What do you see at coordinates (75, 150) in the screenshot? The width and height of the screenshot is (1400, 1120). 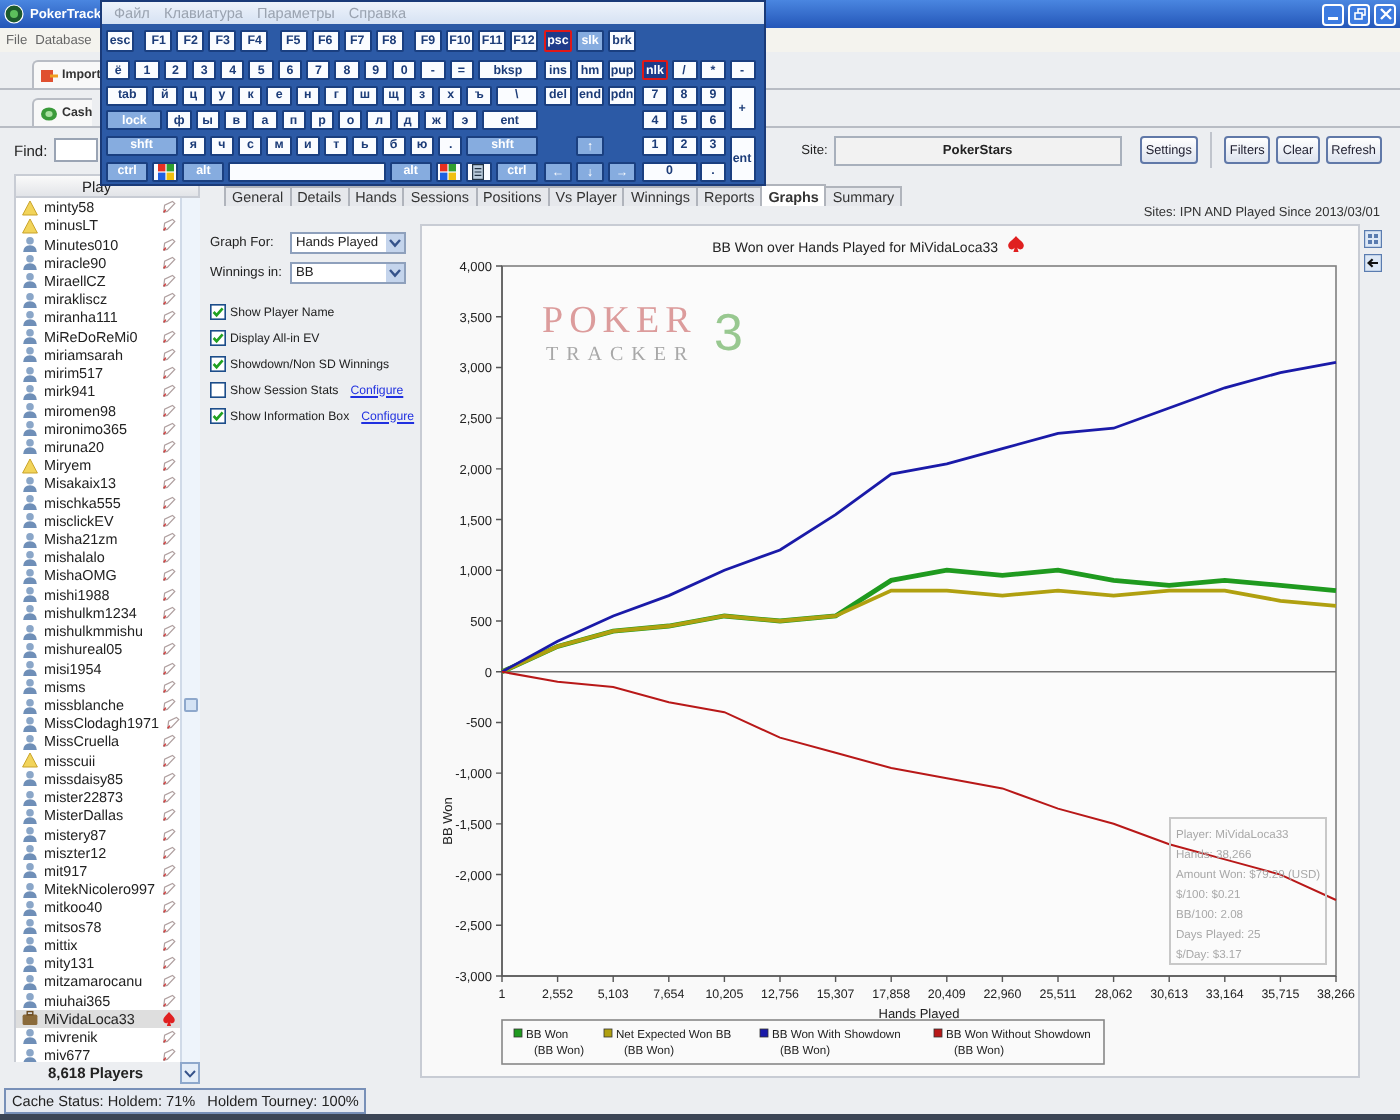 I see `find-field` at bounding box center [75, 150].